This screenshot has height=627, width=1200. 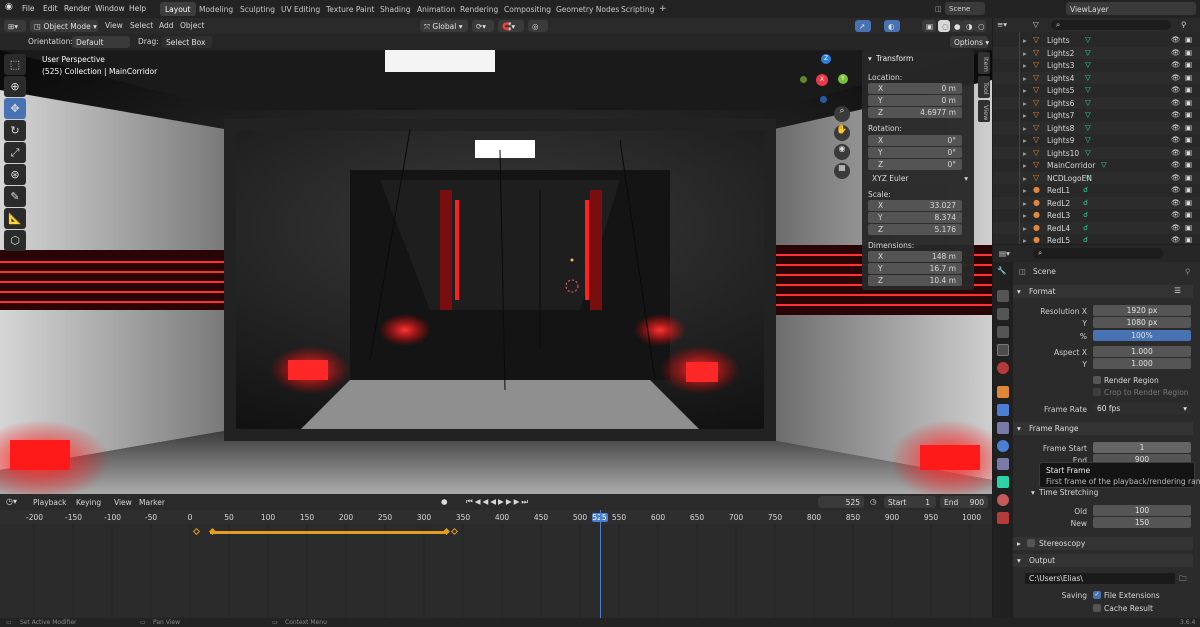 What do you see at coordinates (984, 111) in the screenshot?
I see `tab-view: View` at bounding box center [984, 111].